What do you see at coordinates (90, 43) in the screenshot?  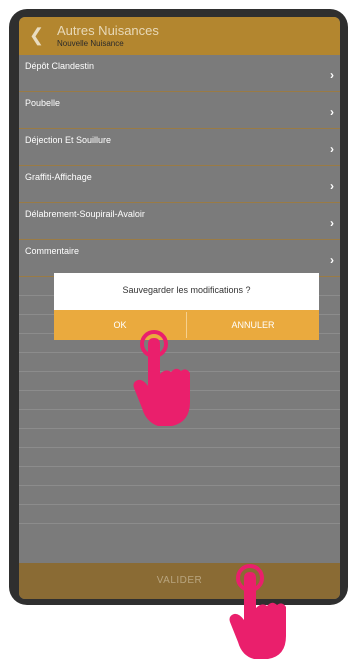 I see `page-subtitle: Nouvelle Nuisance` at bounding box center [90, 43].